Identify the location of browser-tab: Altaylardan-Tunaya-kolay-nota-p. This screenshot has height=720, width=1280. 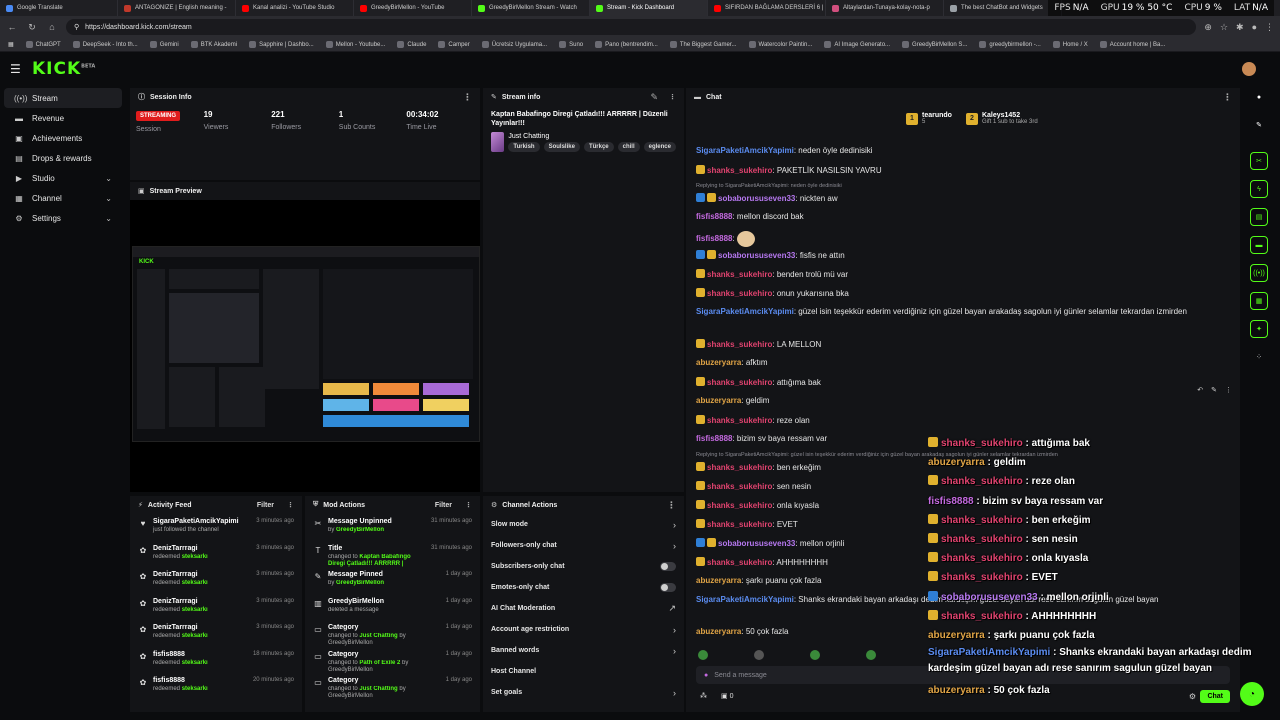
(885, 8).